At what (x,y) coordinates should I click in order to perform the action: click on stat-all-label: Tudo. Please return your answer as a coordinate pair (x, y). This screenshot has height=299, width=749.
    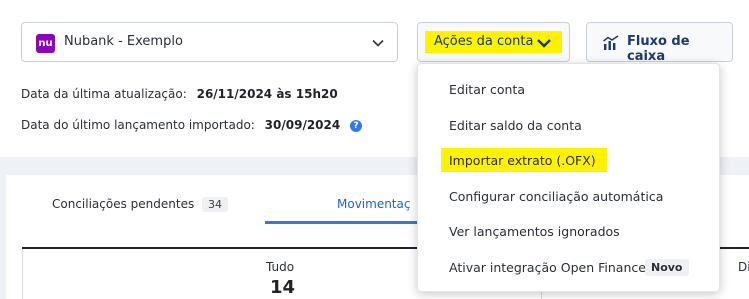
    Looking at the image, I should click on (280, 267).